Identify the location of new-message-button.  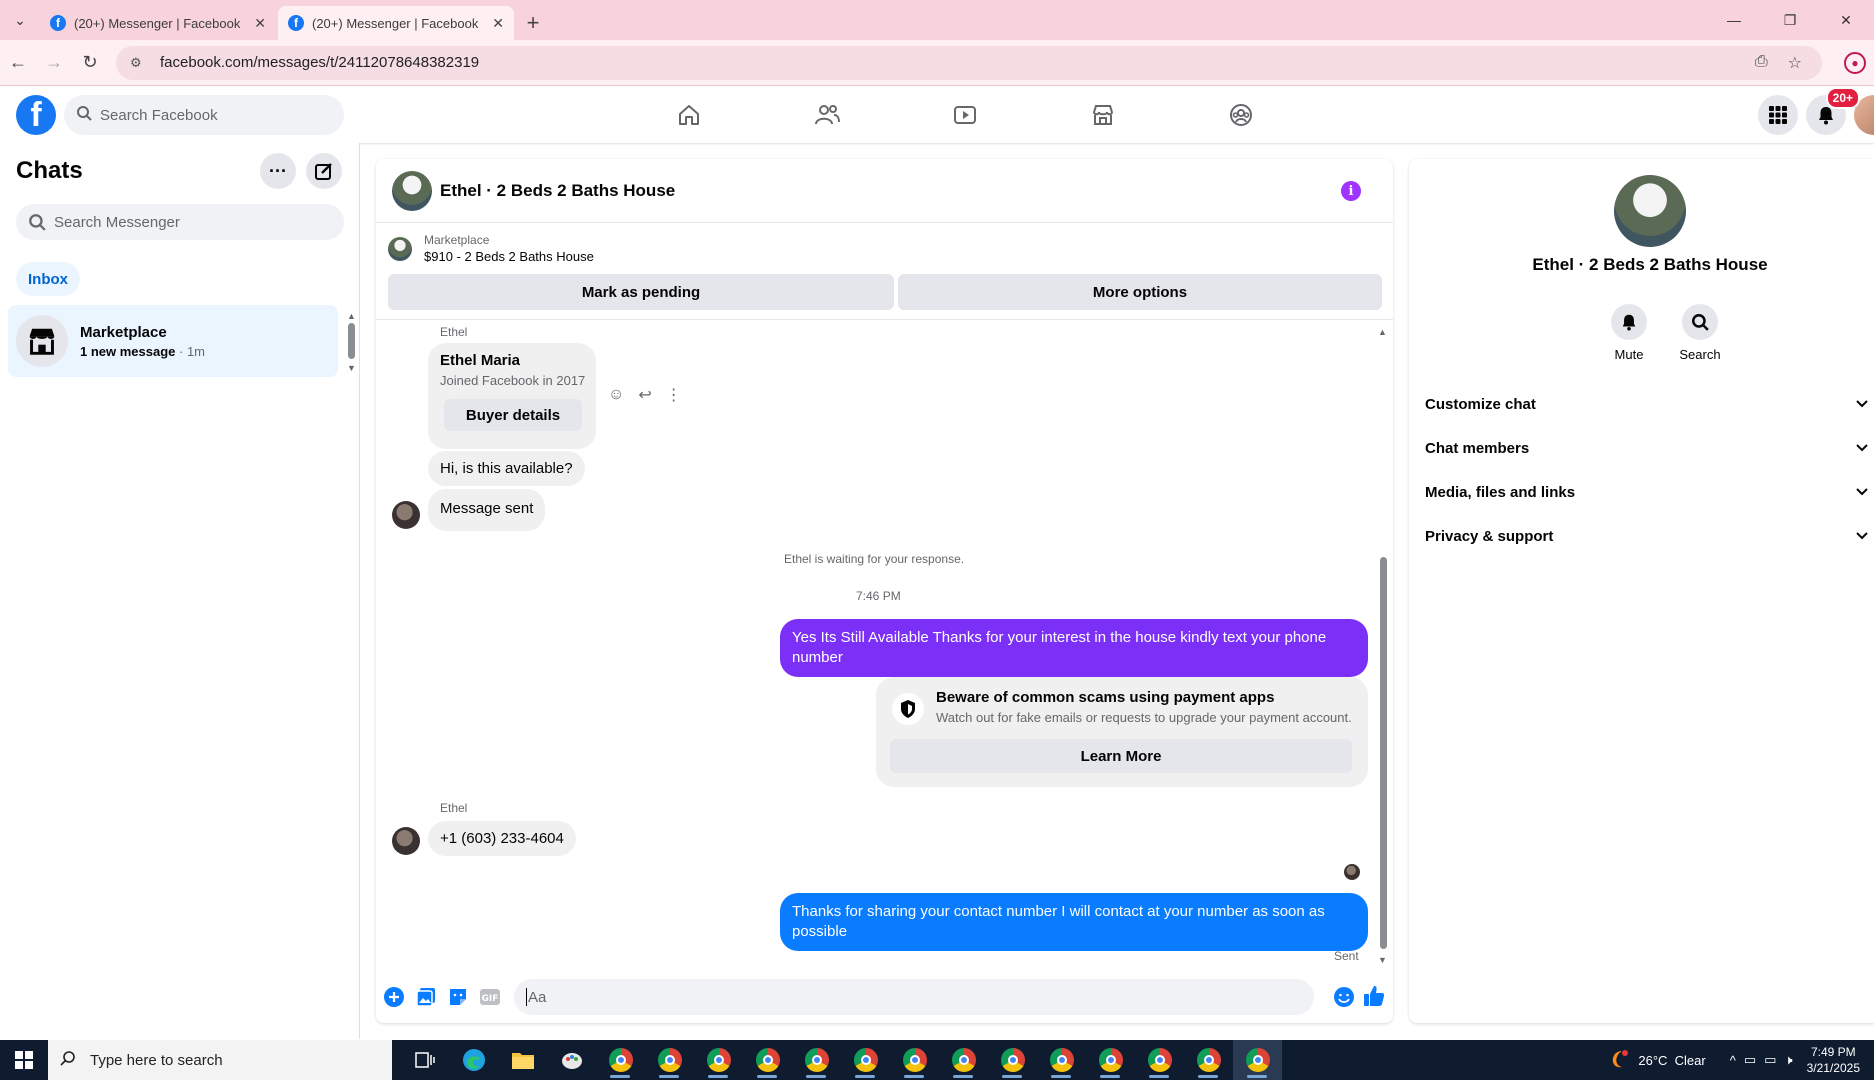
(324, 171).